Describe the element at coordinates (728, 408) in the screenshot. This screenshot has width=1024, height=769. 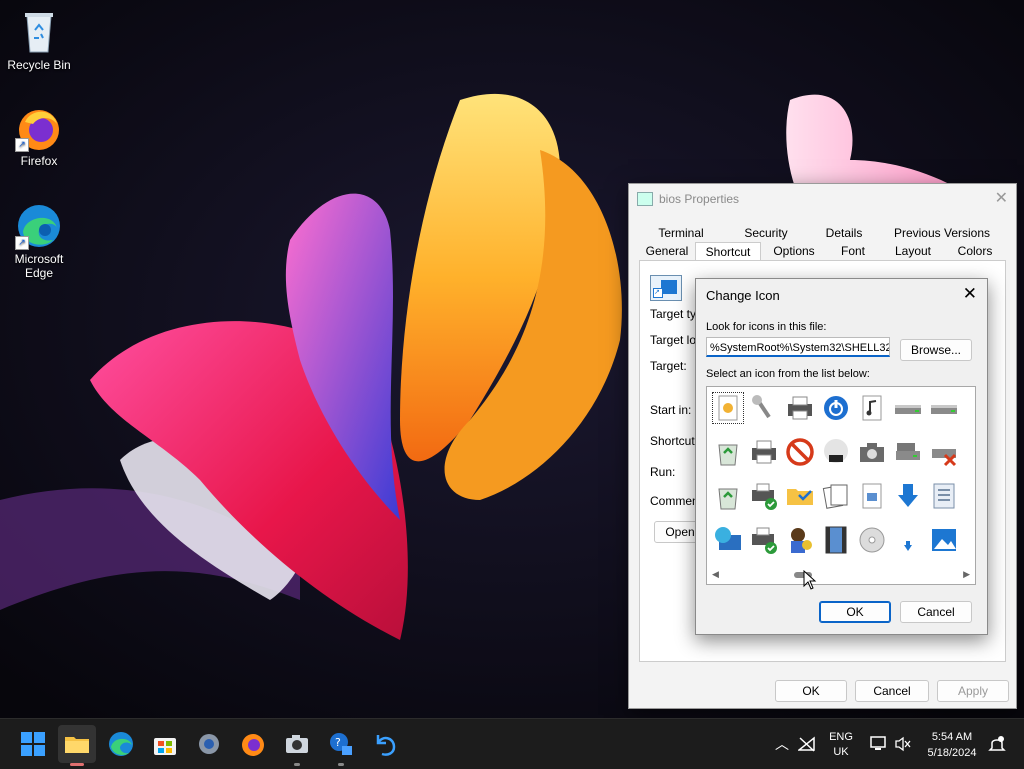
I see `file-shortcut-icon` at that location.